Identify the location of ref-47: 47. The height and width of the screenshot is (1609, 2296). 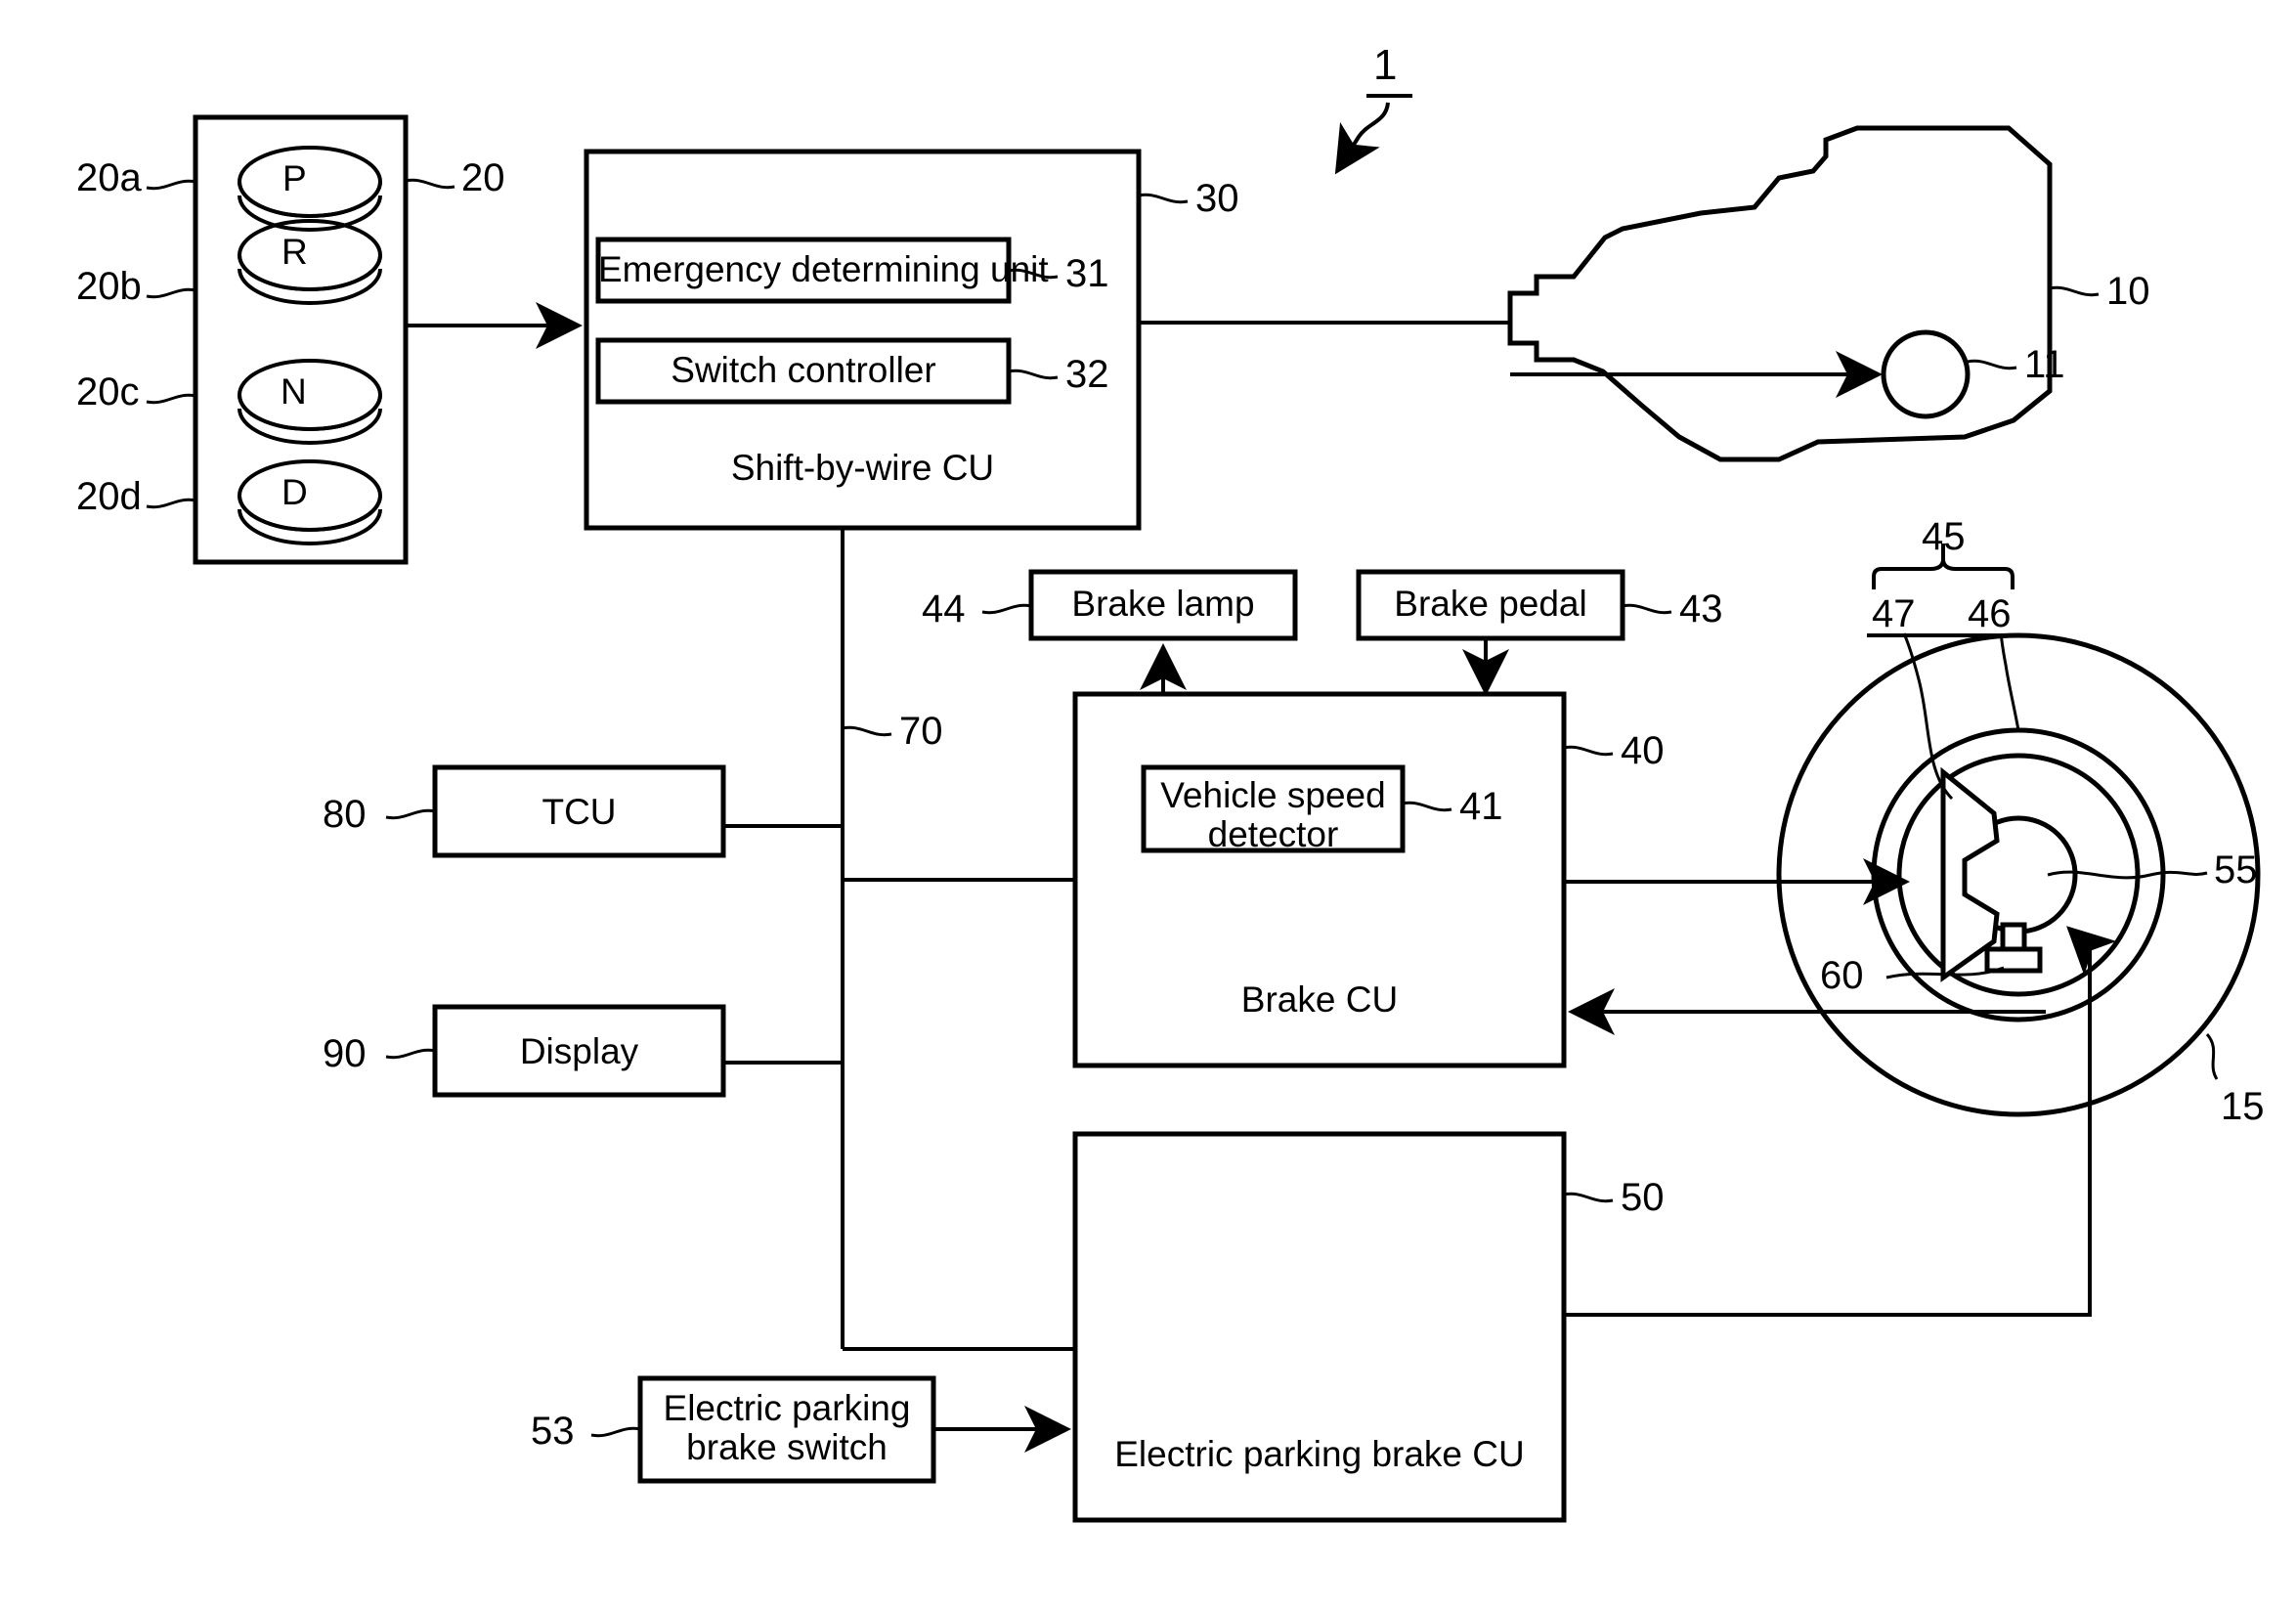
(1894, 613).